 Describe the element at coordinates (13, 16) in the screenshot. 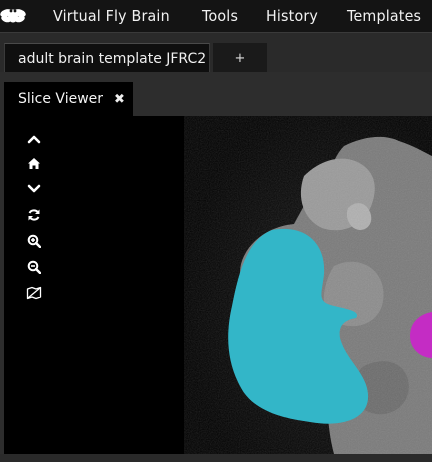

I see `fly-icon` at that location.